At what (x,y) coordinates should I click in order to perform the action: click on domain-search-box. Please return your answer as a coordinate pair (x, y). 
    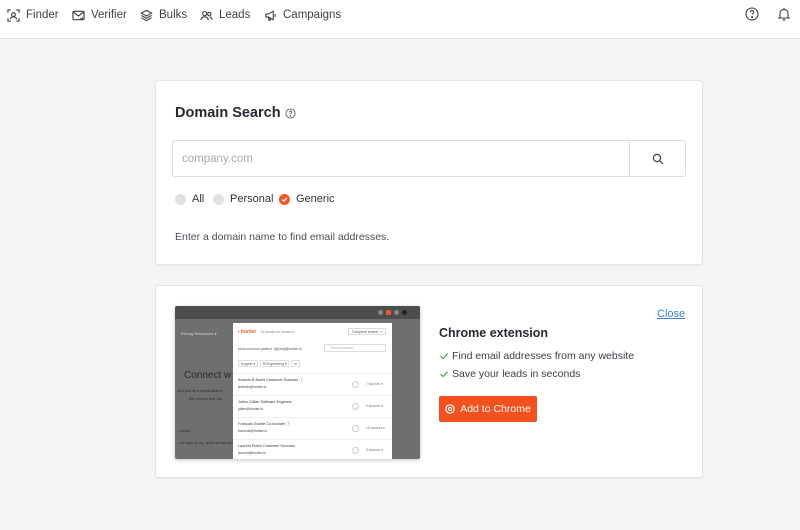
    Looking at the image, I should click on (429, 158).